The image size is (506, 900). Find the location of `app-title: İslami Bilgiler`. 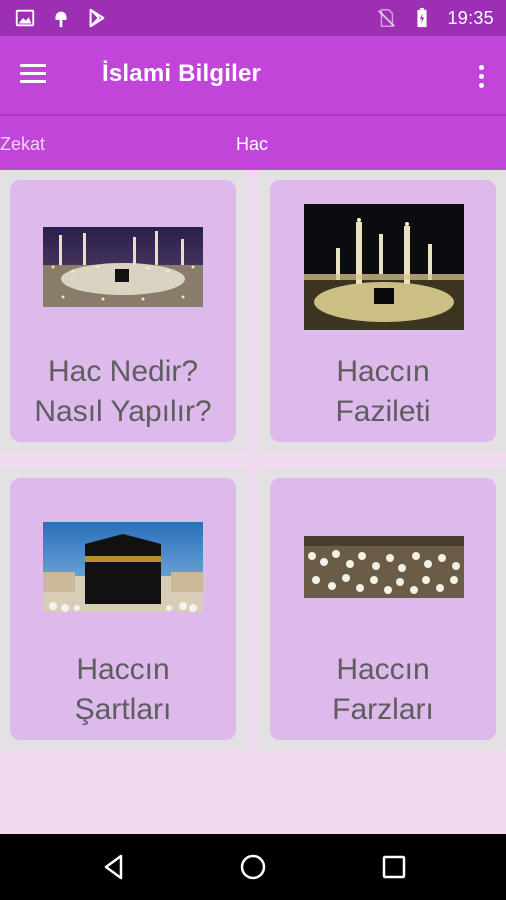

app-title: İslami Bilgiler is located at coordinates (182, 73).